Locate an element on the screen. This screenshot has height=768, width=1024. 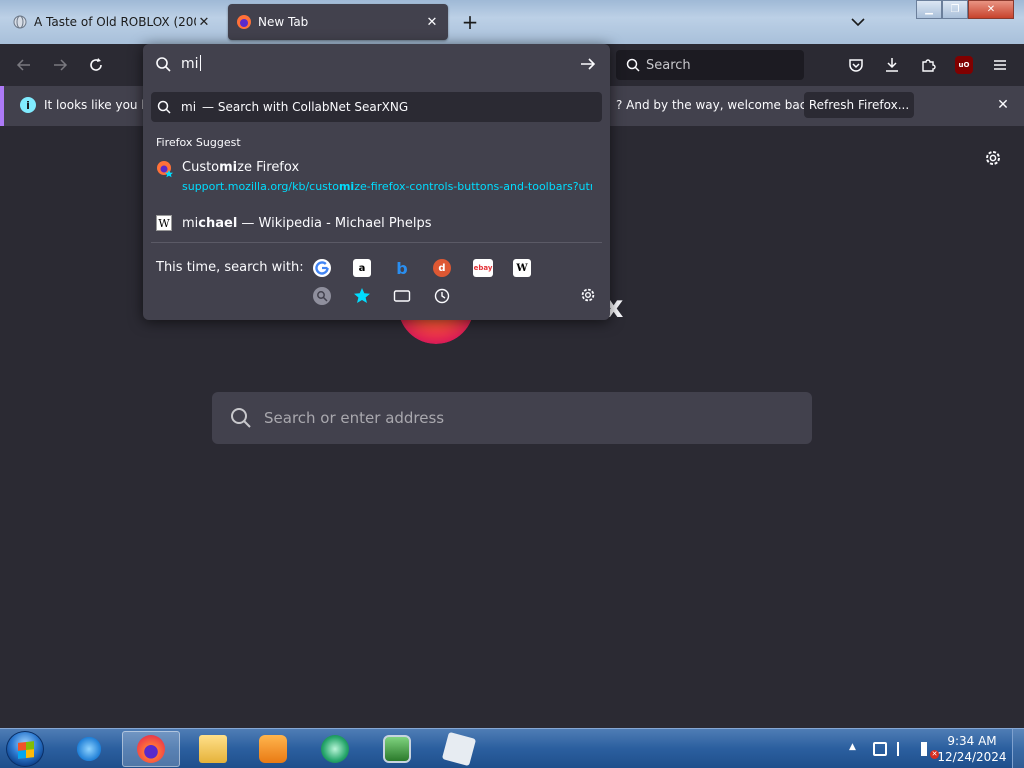
extensions-button is located at coordinates (928, 65).